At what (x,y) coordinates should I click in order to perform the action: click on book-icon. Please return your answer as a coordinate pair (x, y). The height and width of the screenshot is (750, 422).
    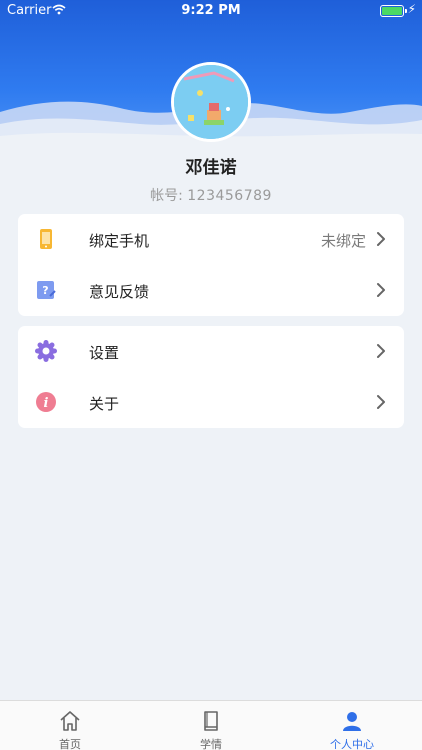
    Looking at the image, I should click on (211, 721).